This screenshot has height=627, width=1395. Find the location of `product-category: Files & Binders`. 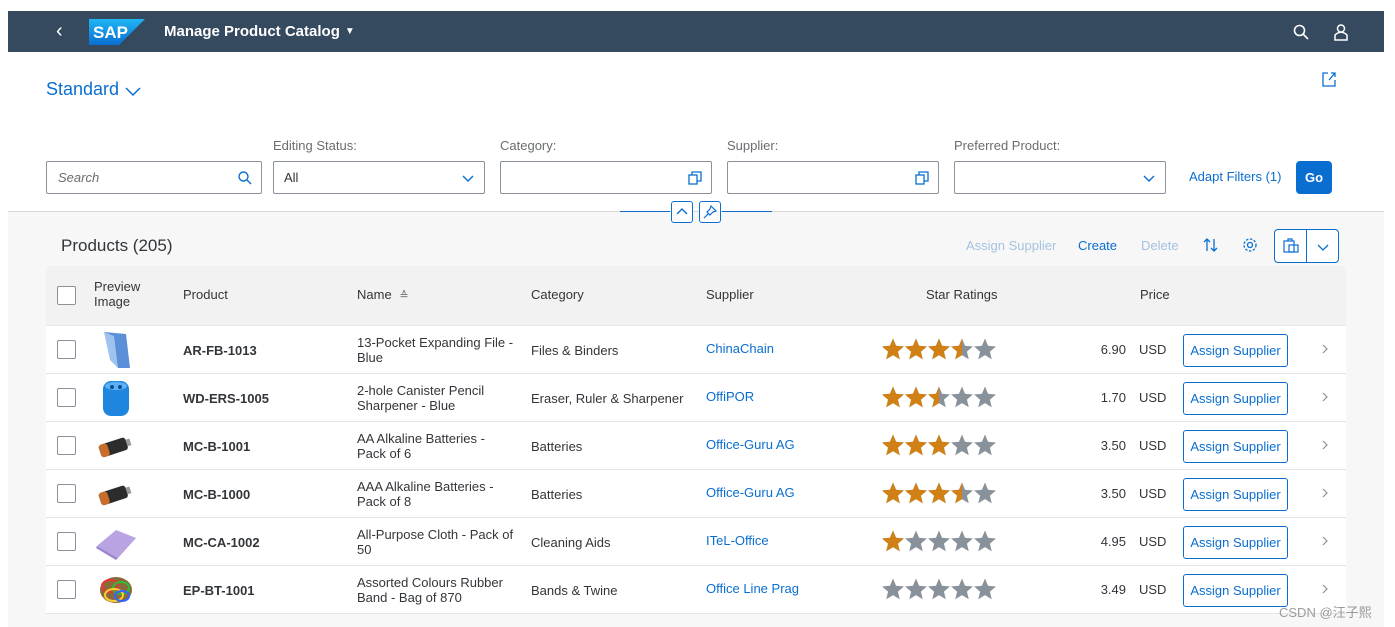

product-category: Files & Binders is located at coordinates (575, 350).